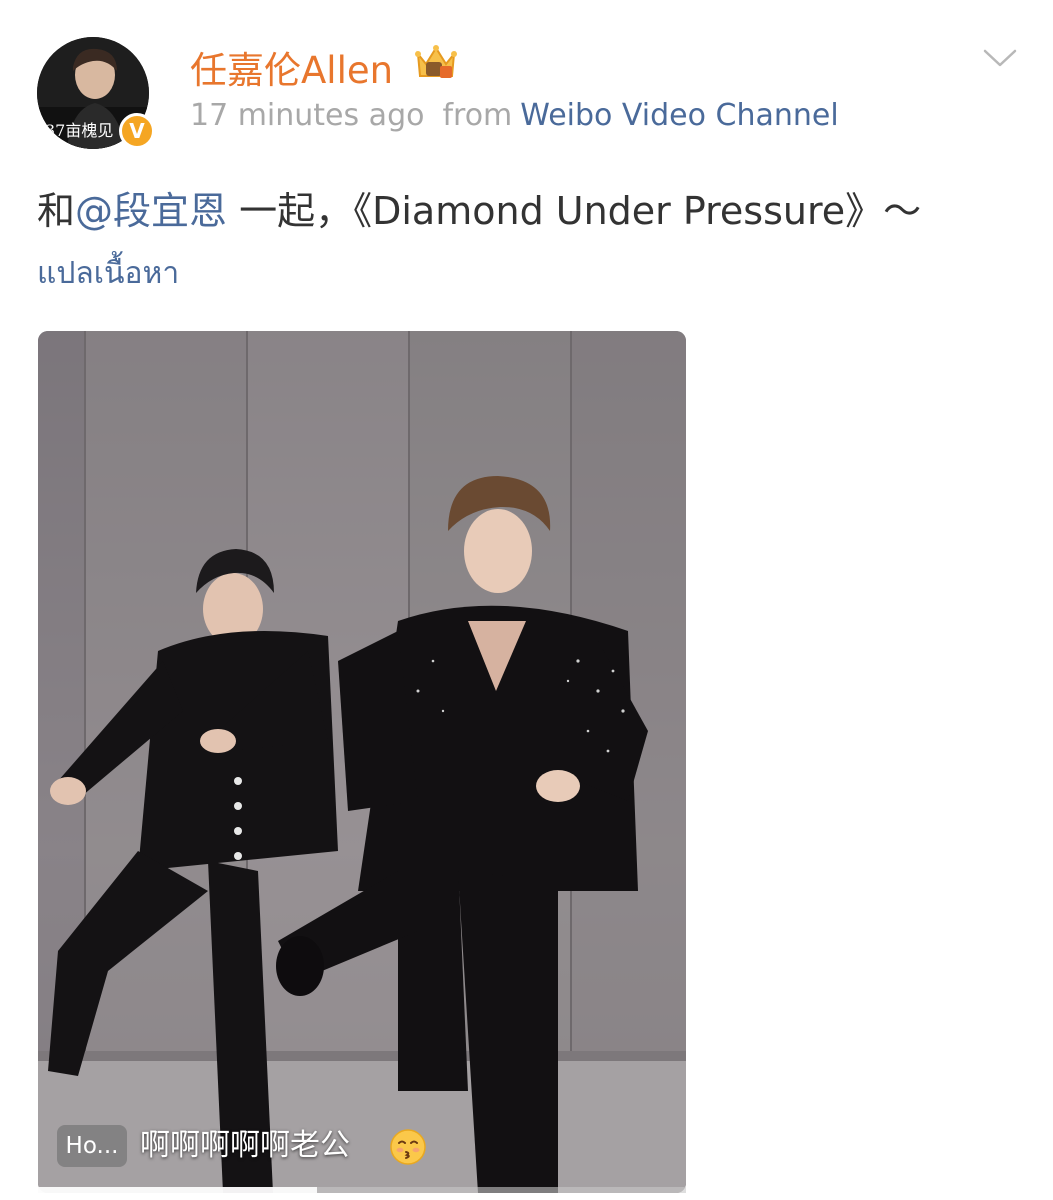 The image size is (1053, 1200). I want to click on avatar-caption: 37亩槐见, so click(79, 130).